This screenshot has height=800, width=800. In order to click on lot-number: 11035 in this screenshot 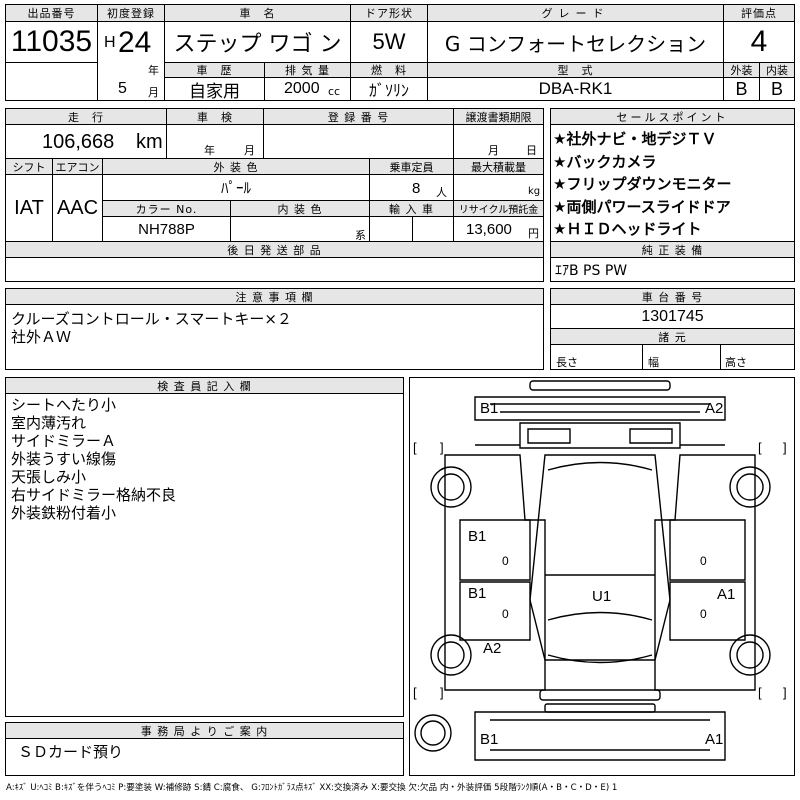, I will do `click(51, 42)`.